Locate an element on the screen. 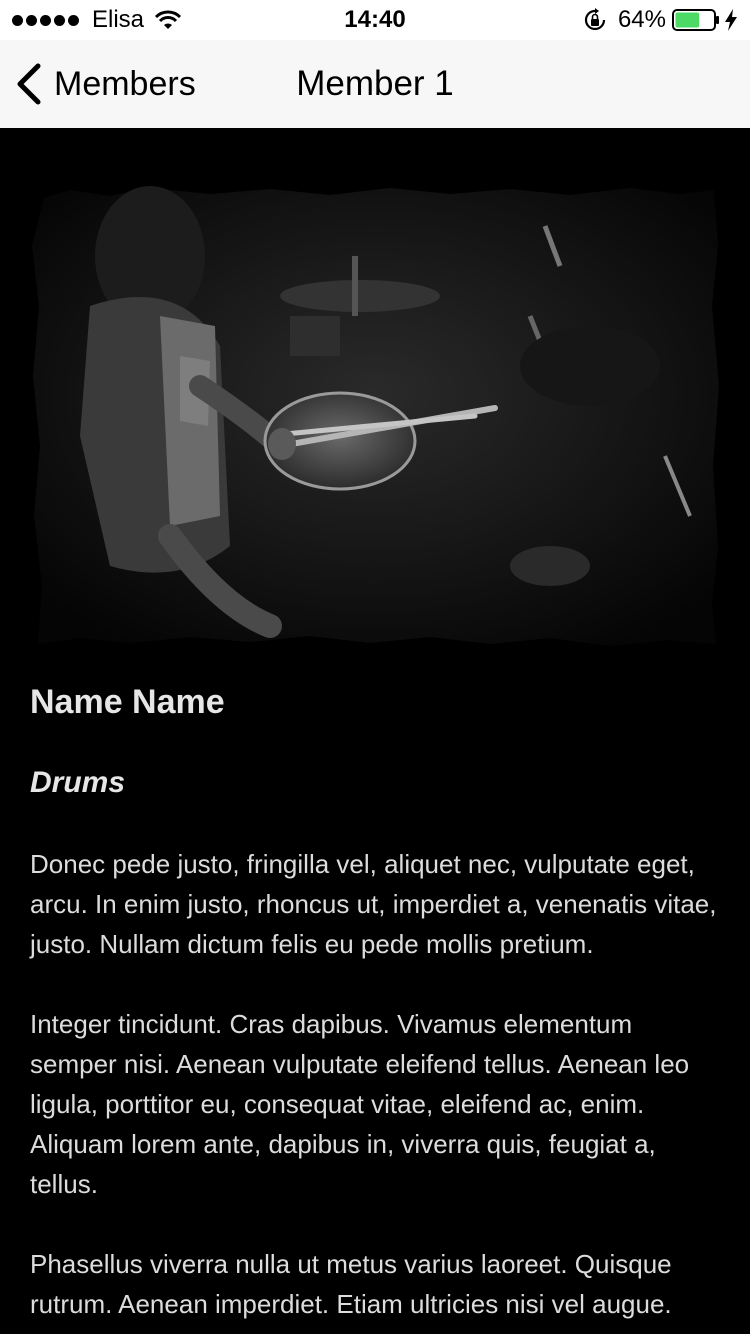  navigation-bar: Members Member 1 is located at coordinates (375, 84).